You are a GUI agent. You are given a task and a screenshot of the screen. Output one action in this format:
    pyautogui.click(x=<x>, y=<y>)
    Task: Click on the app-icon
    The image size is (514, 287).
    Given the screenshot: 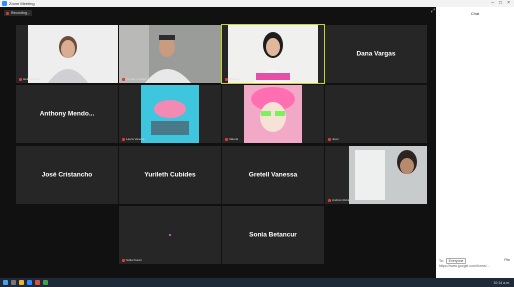 What is the action you would take?
    pyautogui.click(x=45, y=282)
    